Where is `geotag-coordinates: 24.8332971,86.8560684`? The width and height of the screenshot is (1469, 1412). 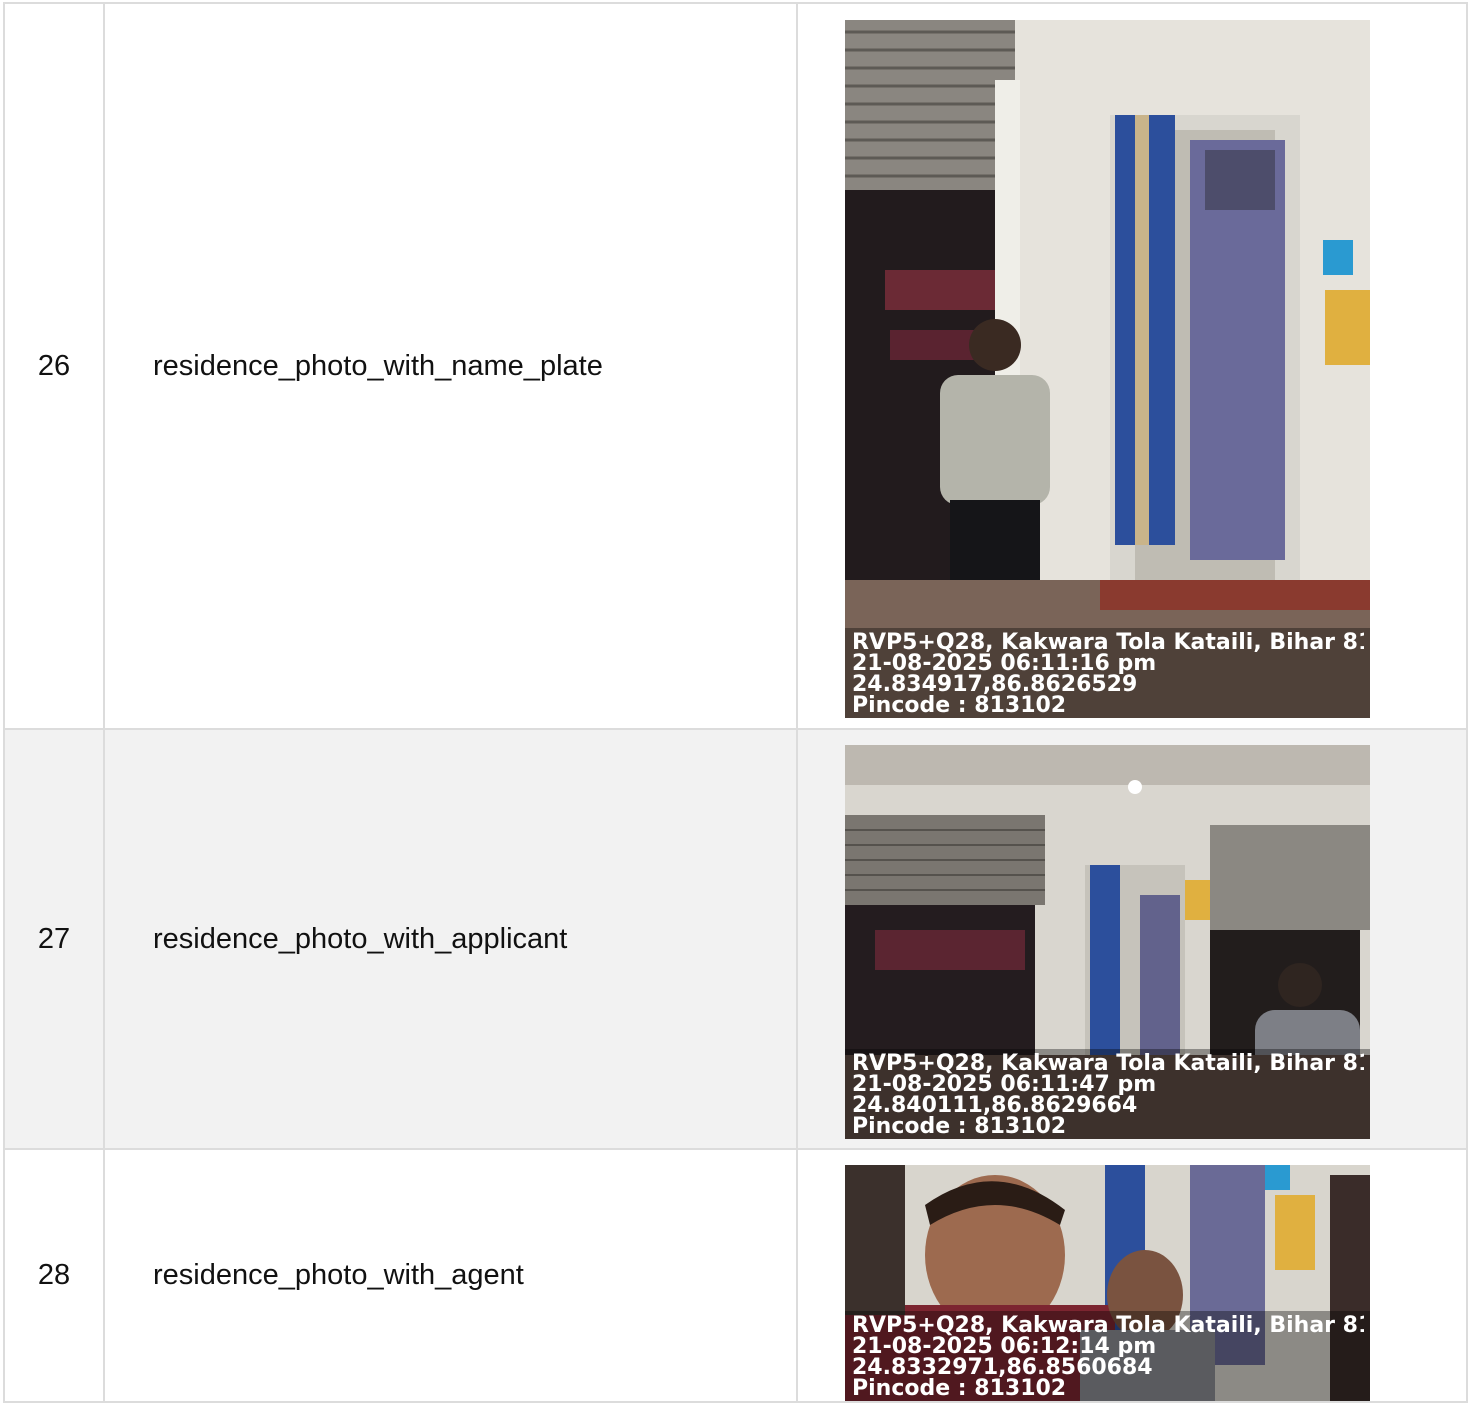 geotag-coordinates: 24.8332971,86.8560684 is located at coordinates (1002, 1367).